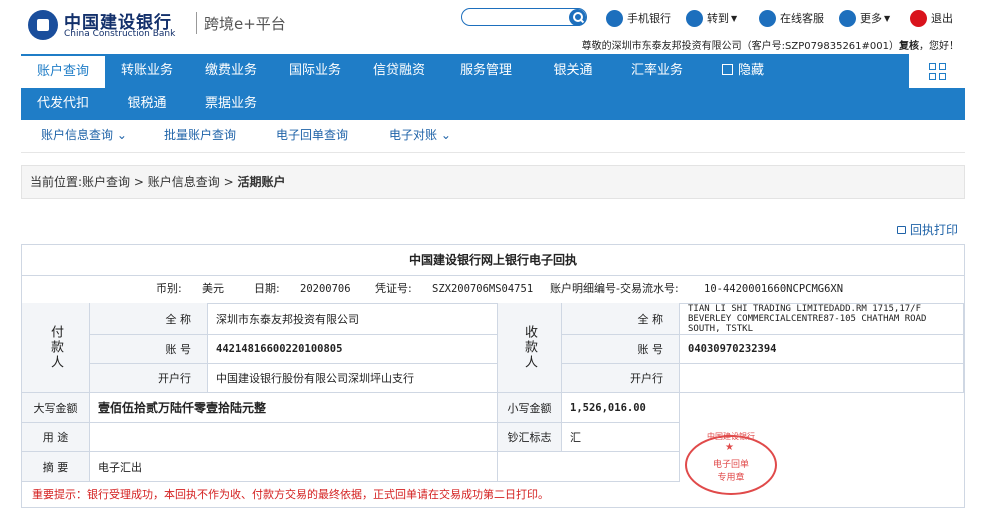 This screenshot has height=519, width=989. What do you see at coordinates (294, 408) in the screenshot?
I see `amount-cn: 壹佰伍拾贰万陆仟零壹拾陆元整` at bounding box center [294, 408].